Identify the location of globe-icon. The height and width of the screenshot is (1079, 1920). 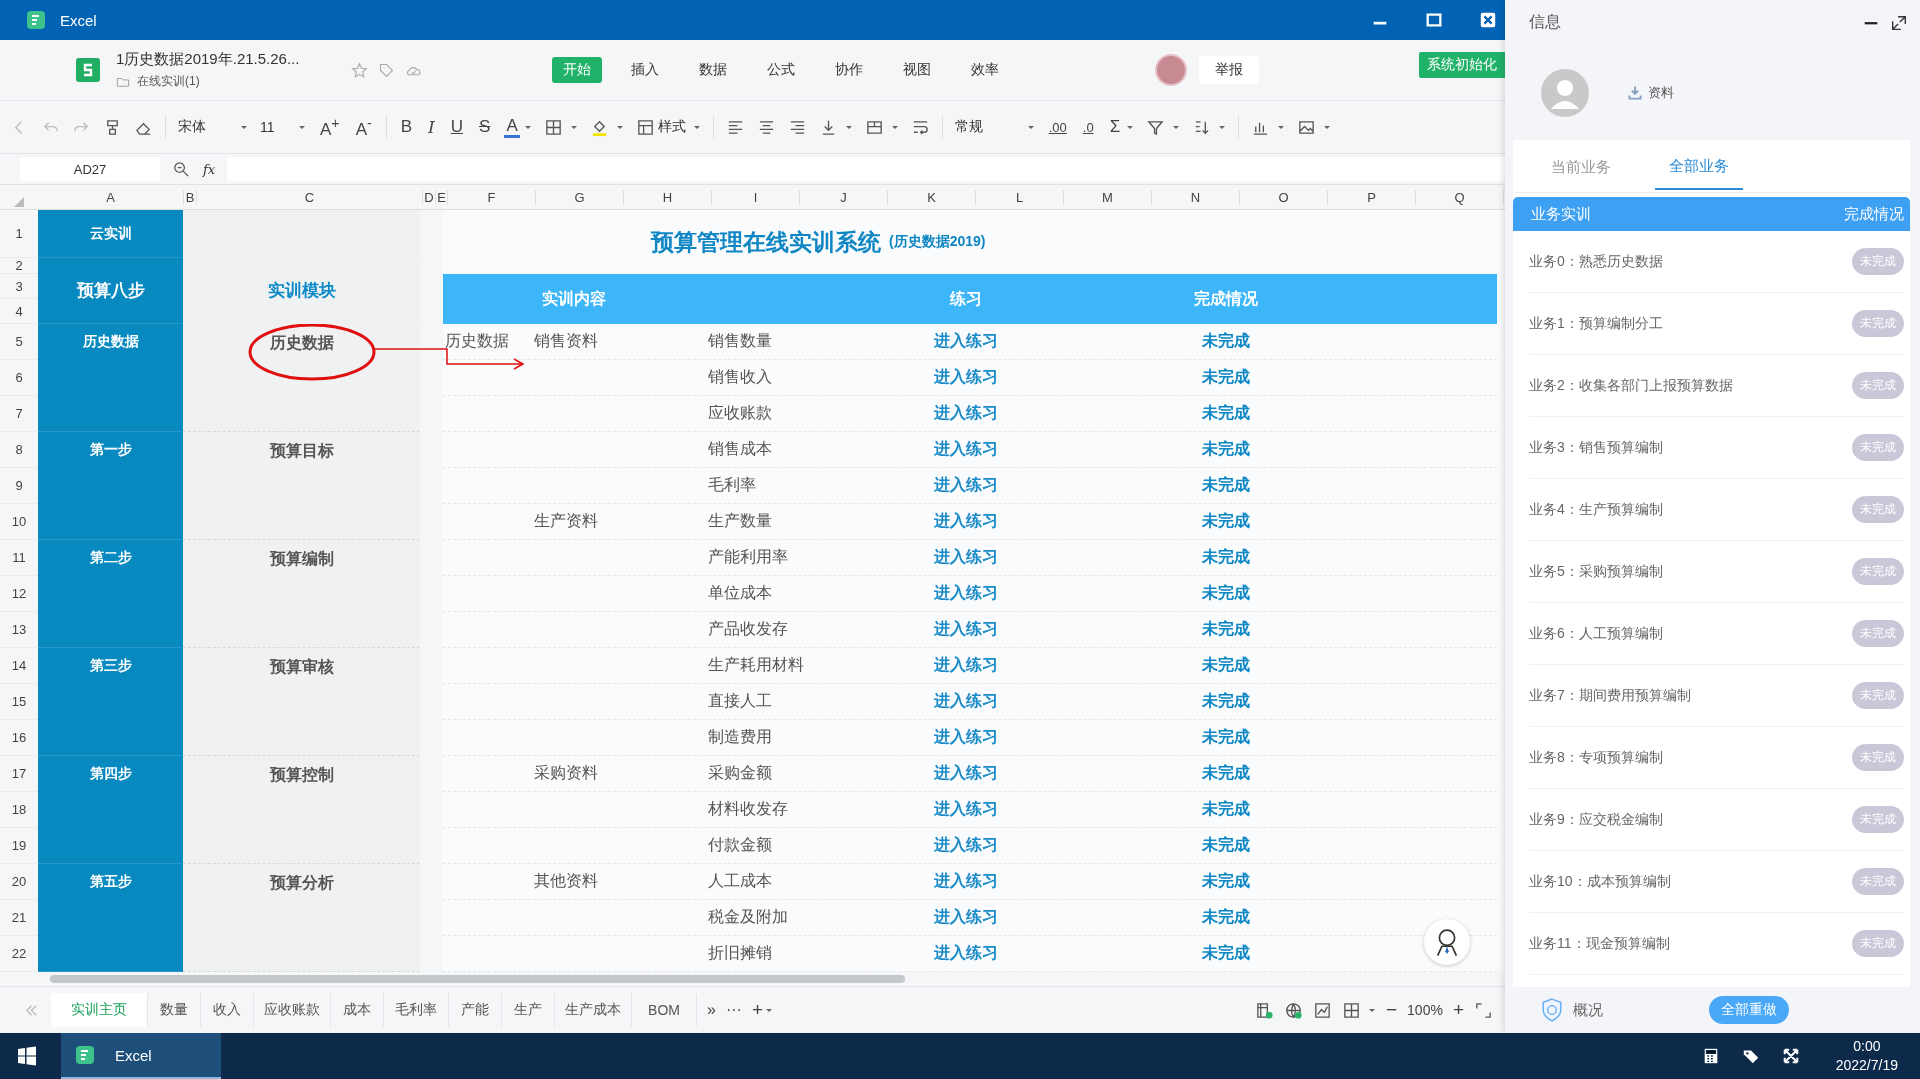
(1293, 1010).